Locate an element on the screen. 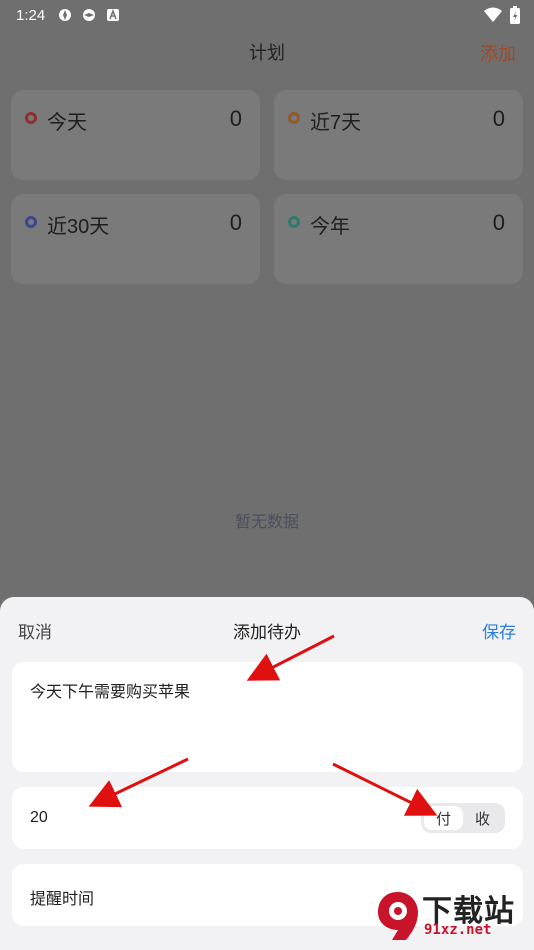 This screenshot has width=534, height=950. remind-time-label: 提醒时间 is located at coordinates (62, 899).